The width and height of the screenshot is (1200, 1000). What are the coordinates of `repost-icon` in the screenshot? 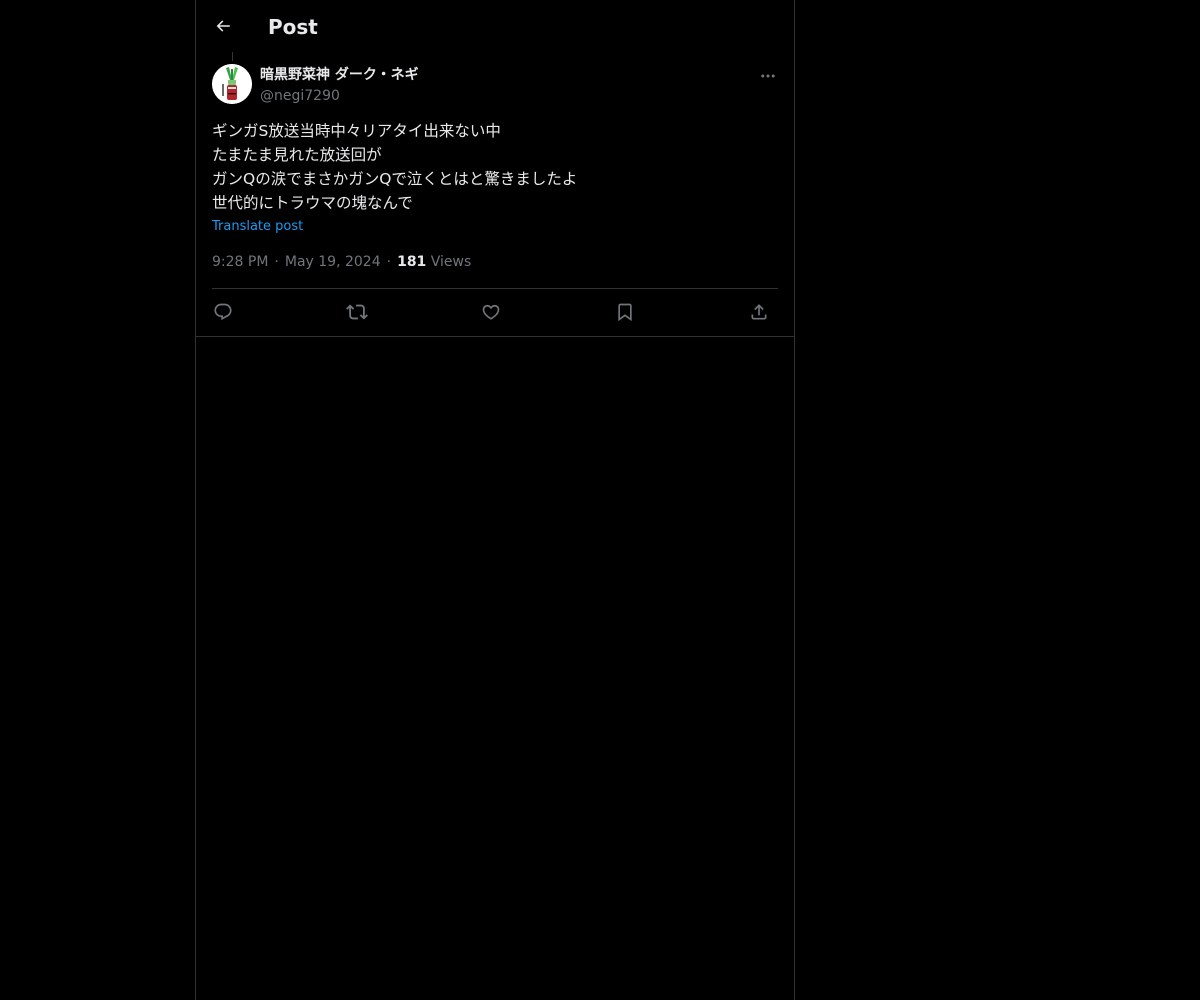 It's located at (357, 312).